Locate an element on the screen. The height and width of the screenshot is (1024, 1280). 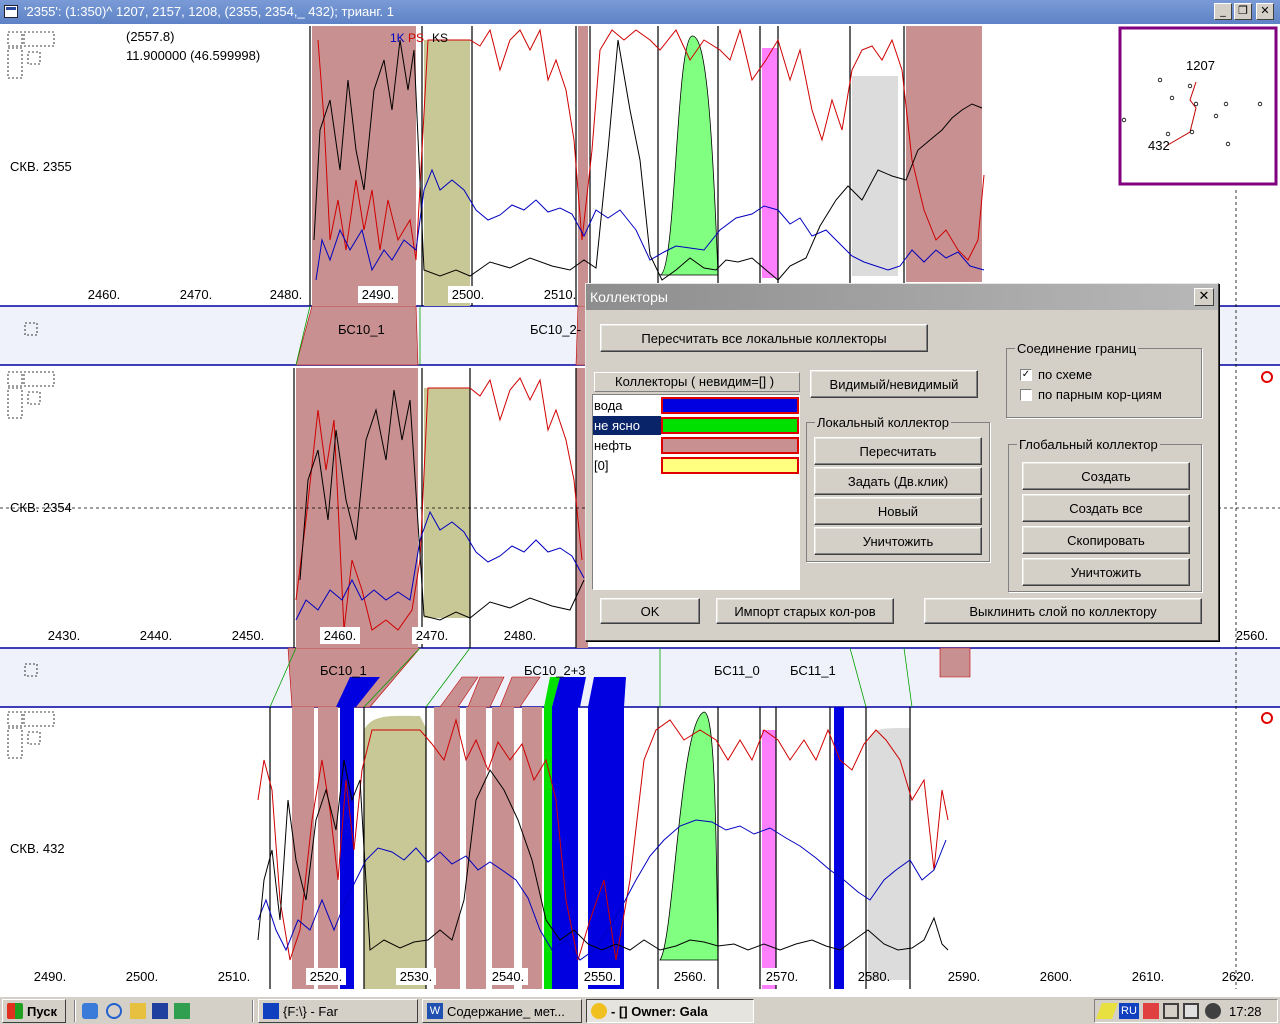
dialog-title-bar: Коллекторы ✕ is located at coordinates (902, 297).